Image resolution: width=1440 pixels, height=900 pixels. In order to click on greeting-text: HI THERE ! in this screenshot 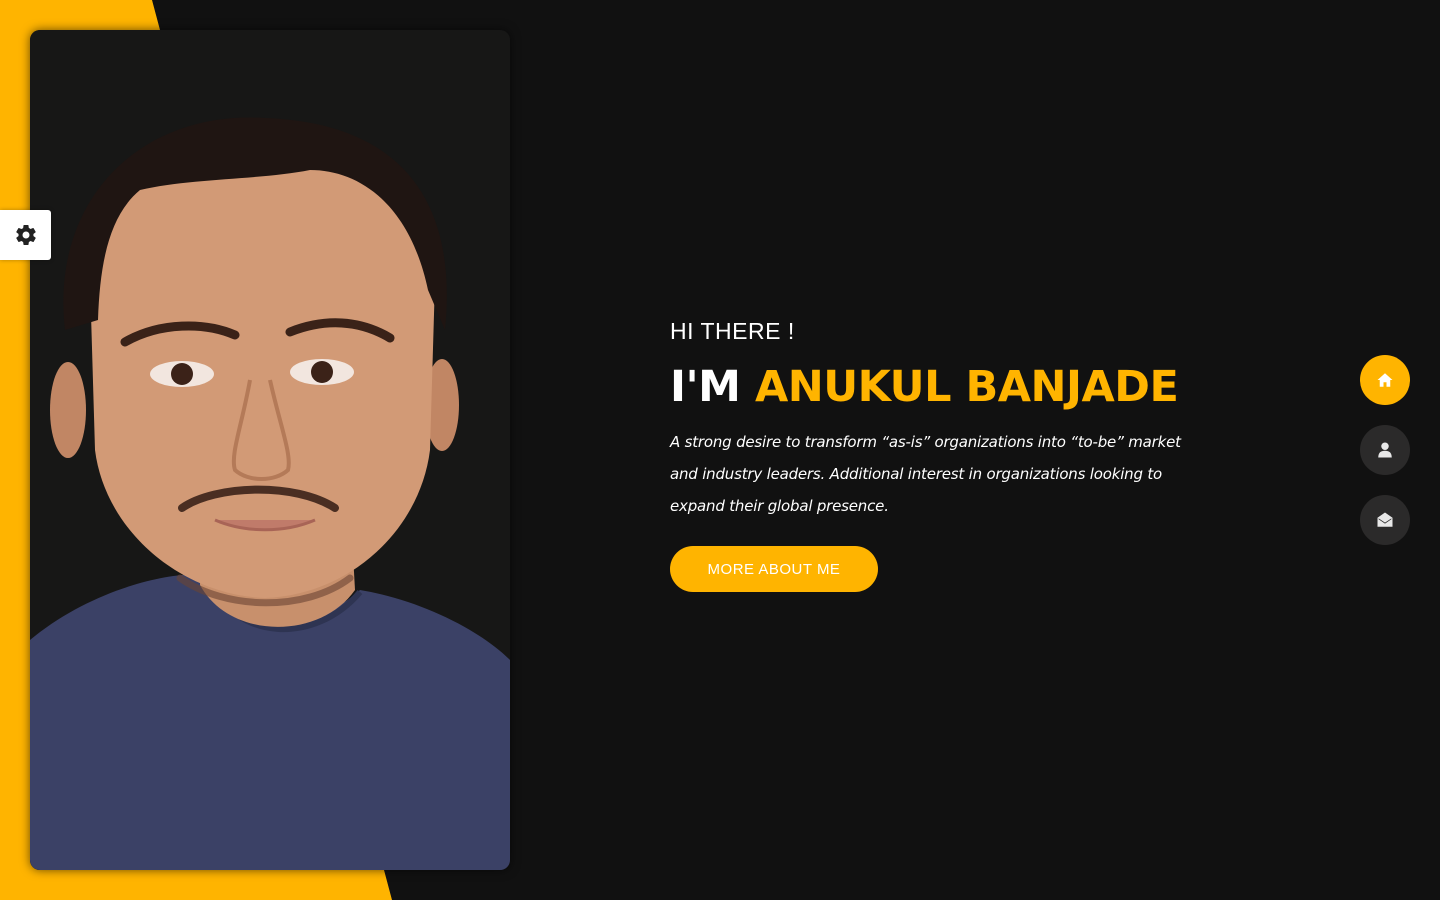, I will do `click(732, 331)`.